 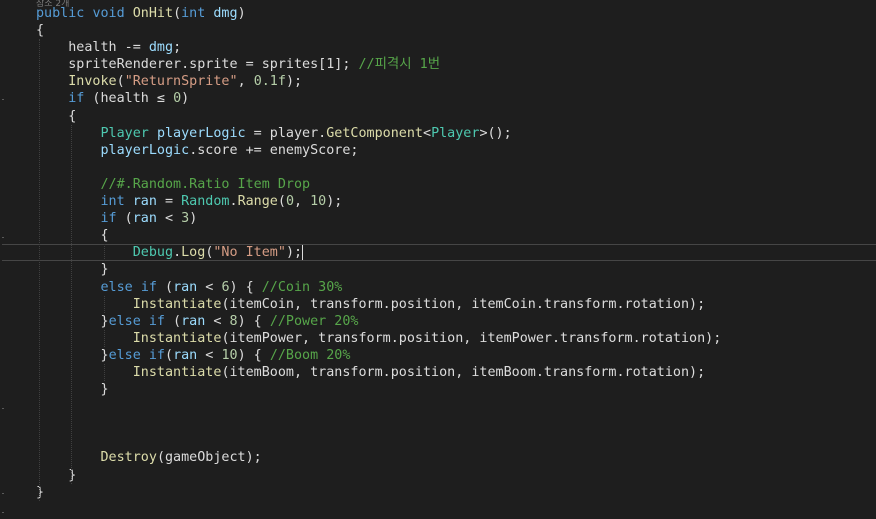 What do you see at coordinates (177, 304) in the screenshot?
I see `method-token: Instantiate` at bounding box center [177, 304].